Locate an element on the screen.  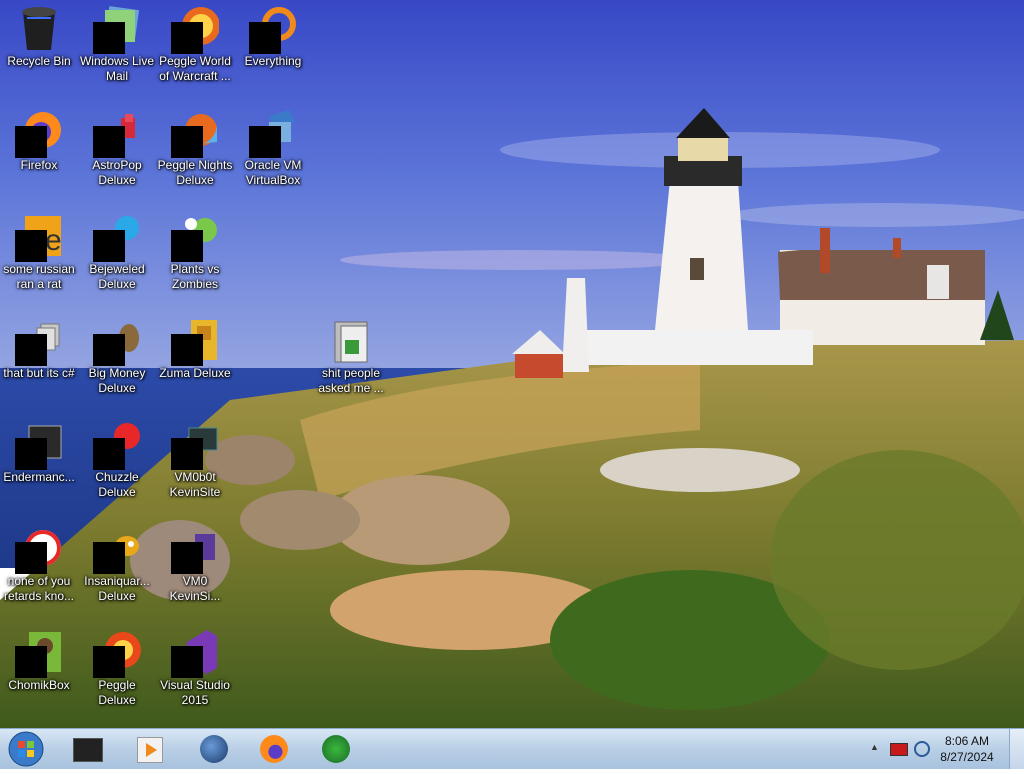
plants-vs-zombies-icon is located at coordinates (195, 237).